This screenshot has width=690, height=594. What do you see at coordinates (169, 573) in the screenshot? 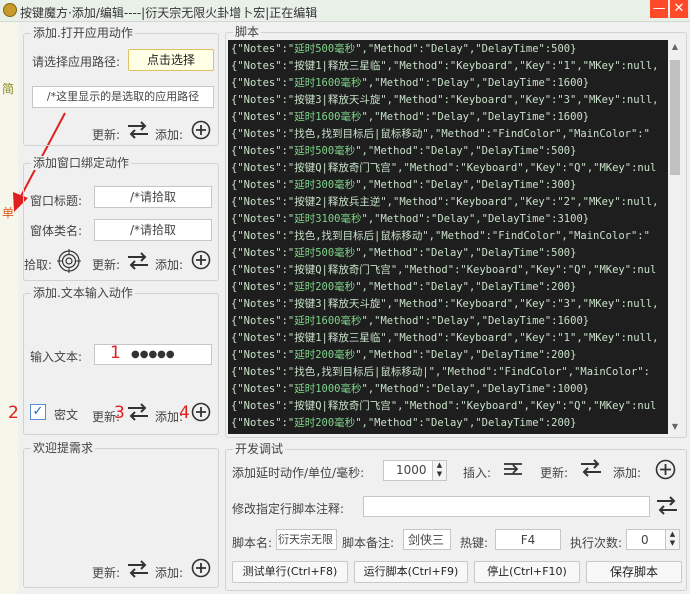
I see `request-add-label: 添加:` at bounding box center [169, 573].